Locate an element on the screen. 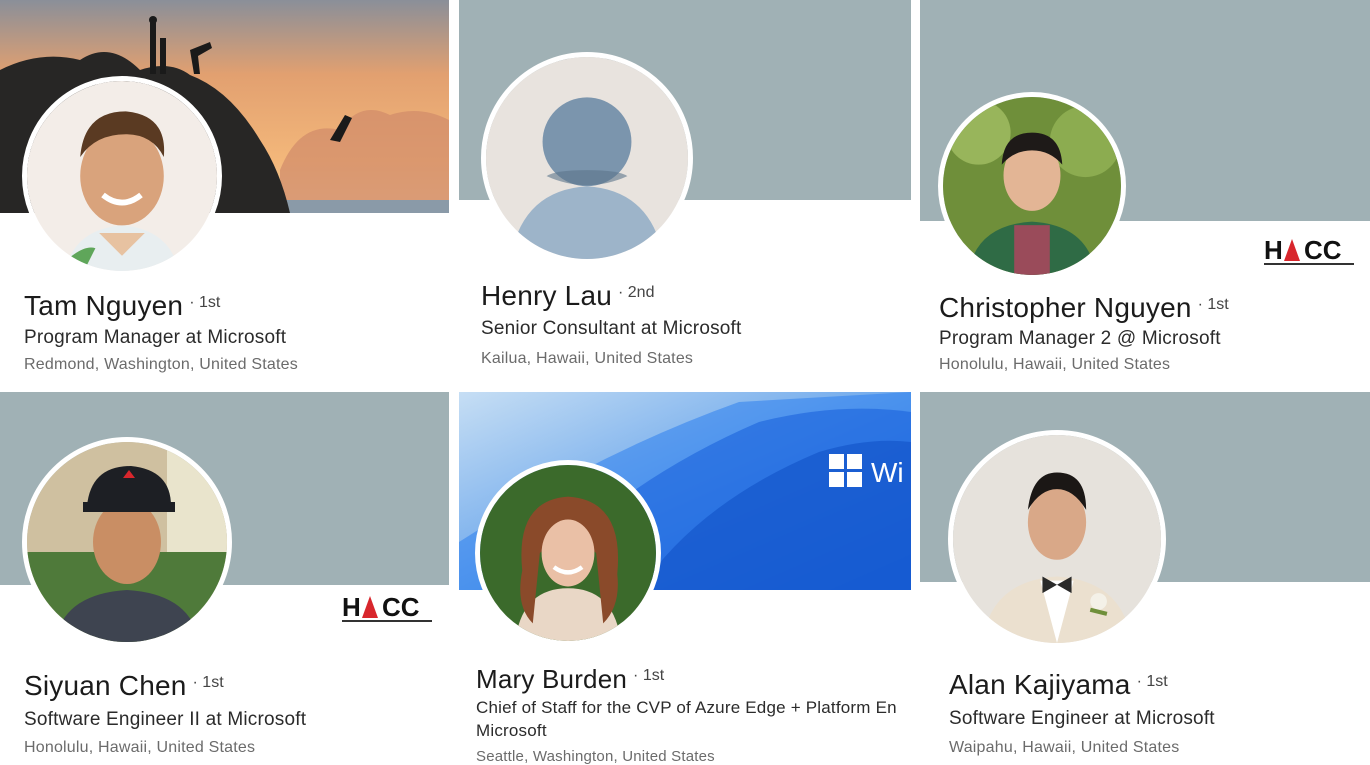 The height and width of the screenshot is (765, 1370). profile-headline-continued: Microsoft is located at coordinates (511, 730).